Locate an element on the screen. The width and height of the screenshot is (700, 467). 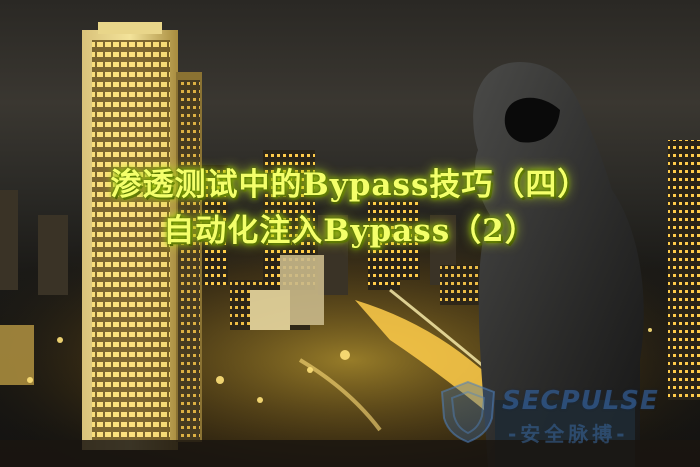
watermark-subtitle: -安全脉搏- is located at coordinates (568, 434).